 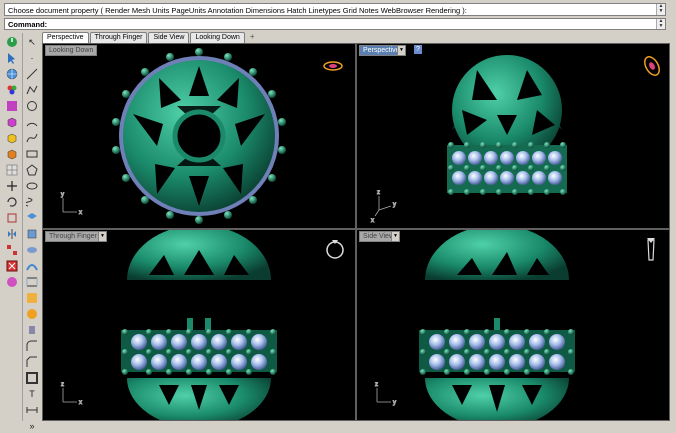 What do you see at coordinates (32, 394) in the screenshot?
I see `text-icon: T` at bounding box center [32, 394].